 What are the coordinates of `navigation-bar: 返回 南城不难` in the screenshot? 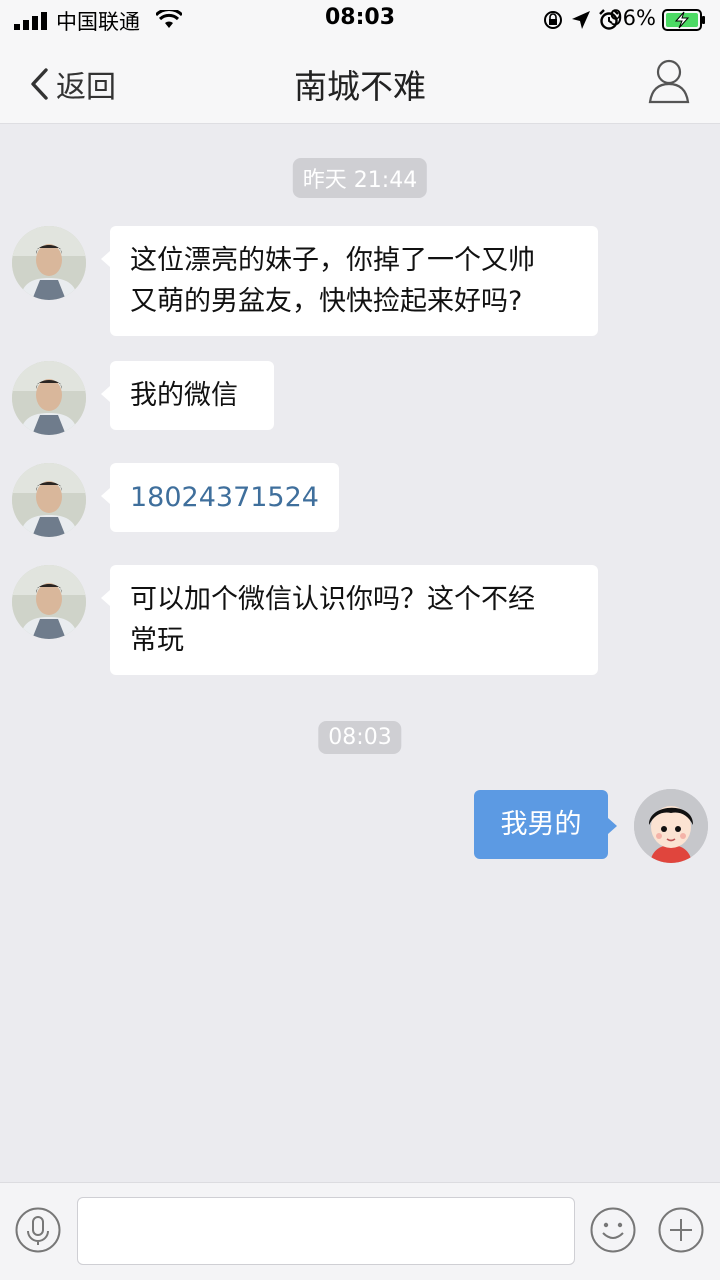 It's located at (360, 82).